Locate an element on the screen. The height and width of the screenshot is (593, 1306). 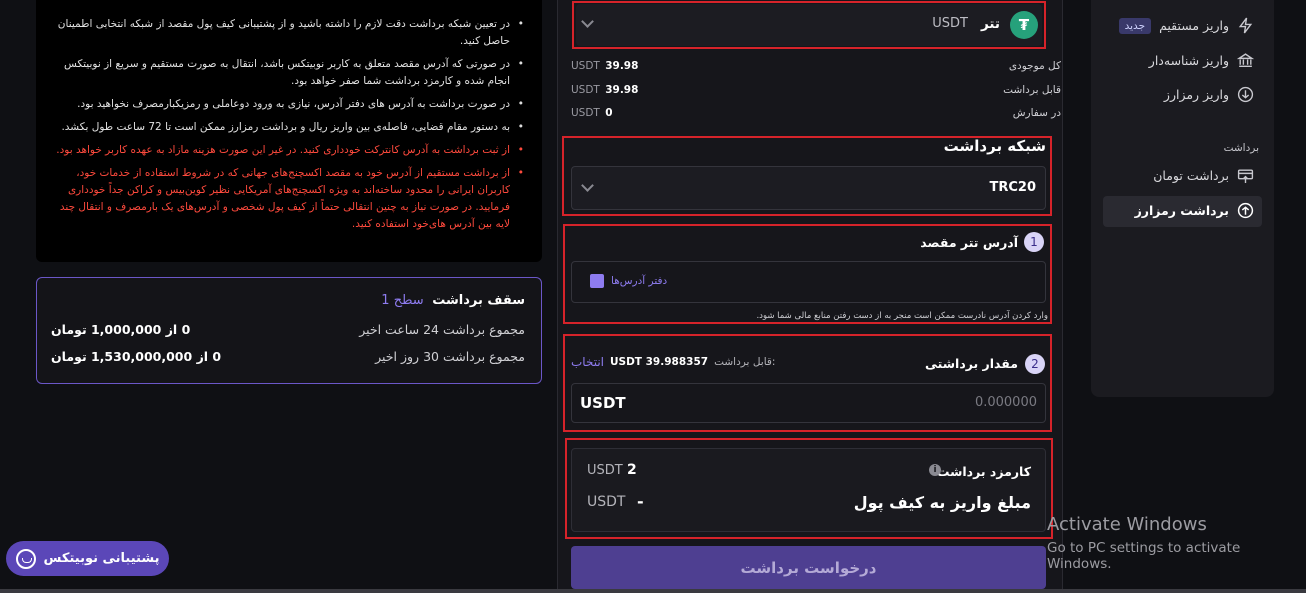
sidebar-item-crypto-withdraw: برداشت رمزارز is located at coordinates (1194, 210).